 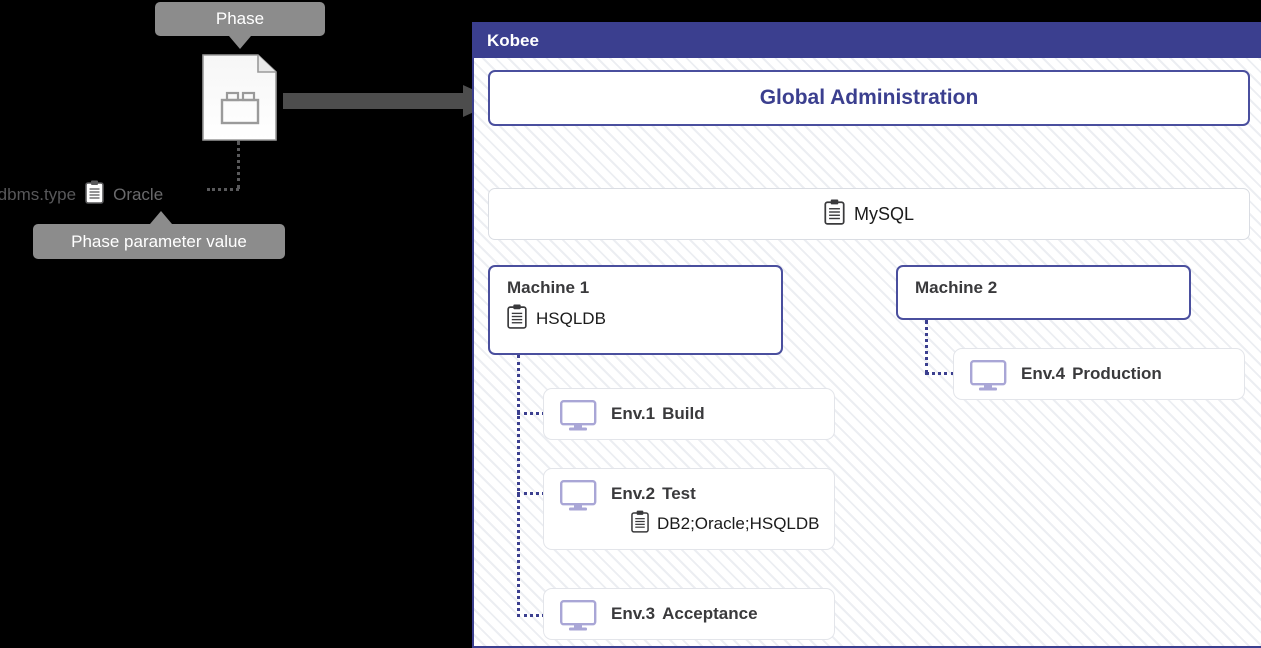 I want to click on environment-test-database: DB2;Oracle;HSQLDB, so click(x=725, y=524).